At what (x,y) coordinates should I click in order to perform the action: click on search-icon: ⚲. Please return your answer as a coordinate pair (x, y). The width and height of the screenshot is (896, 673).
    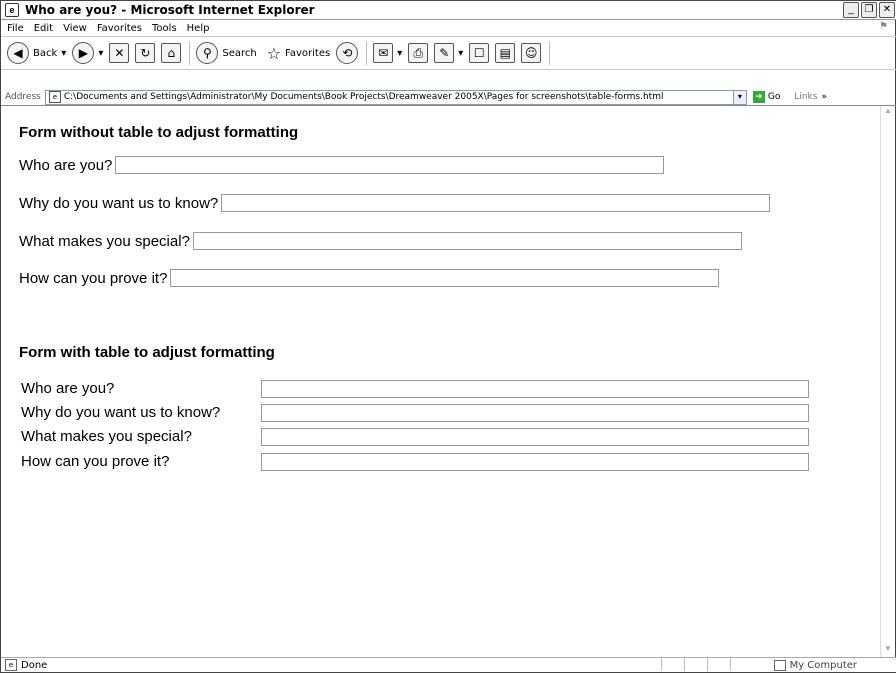
    Looking at the image, I should click on (207, 53).